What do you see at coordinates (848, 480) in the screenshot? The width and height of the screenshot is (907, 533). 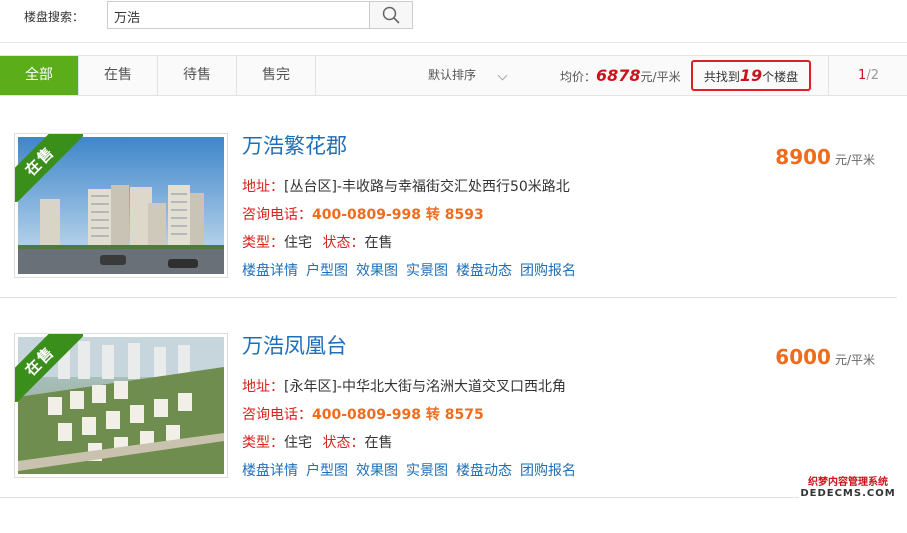 I see `watermark-line1: 织梦内容管理系统` at bounding box center [848, 480].